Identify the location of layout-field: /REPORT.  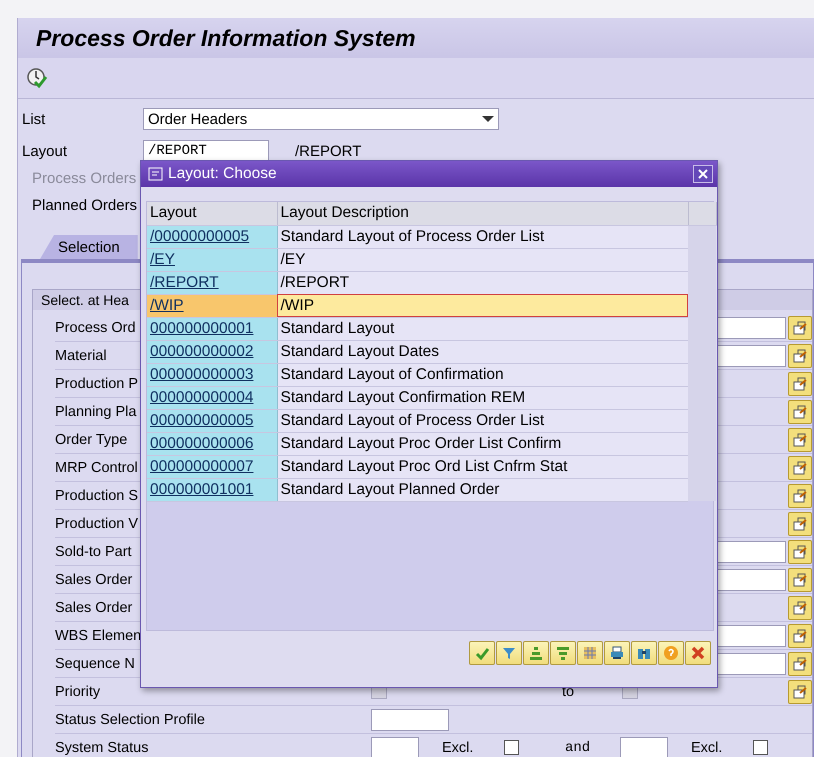
(206, 151).